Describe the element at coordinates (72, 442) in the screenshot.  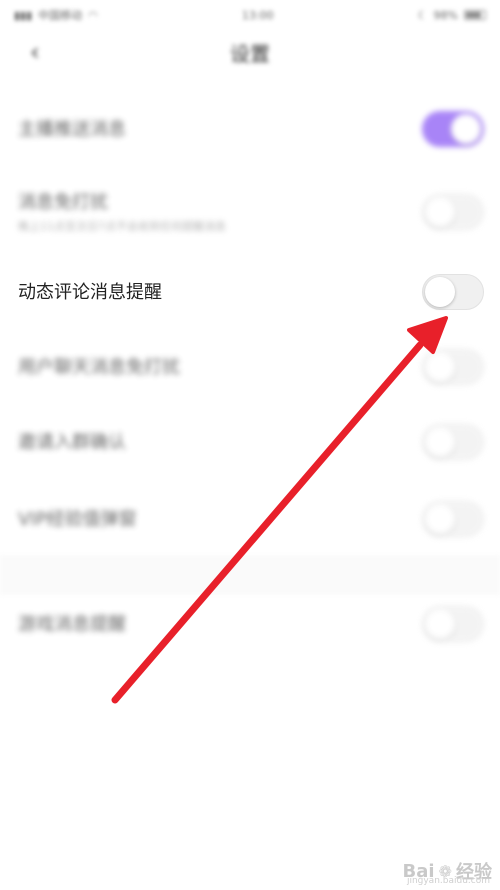
I see `setting-label: 邀请入群确认` at that location.